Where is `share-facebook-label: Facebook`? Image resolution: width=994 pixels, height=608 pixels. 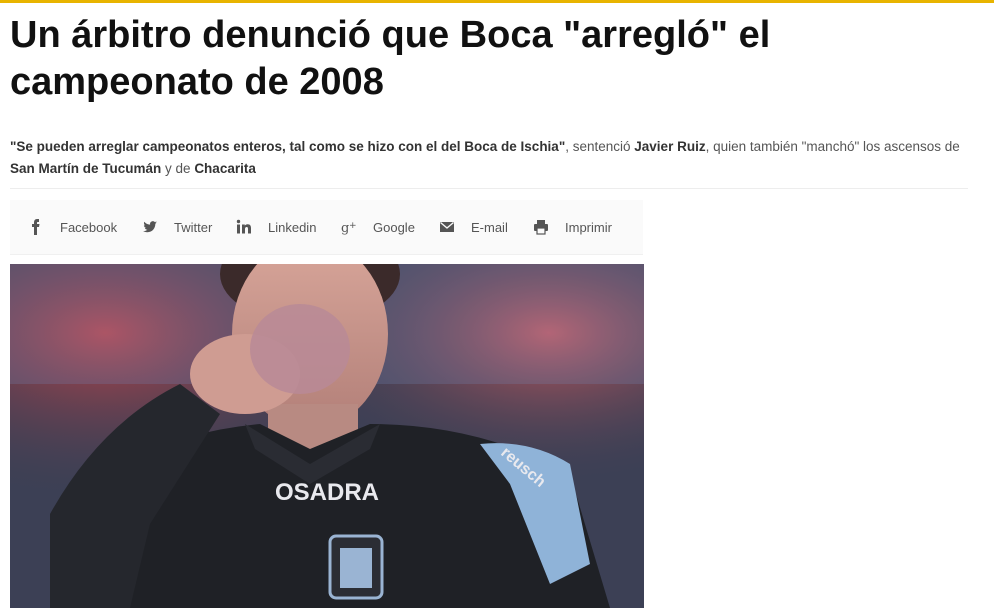
share-facebook-label: Facebook is located at coordinates (89, 227).